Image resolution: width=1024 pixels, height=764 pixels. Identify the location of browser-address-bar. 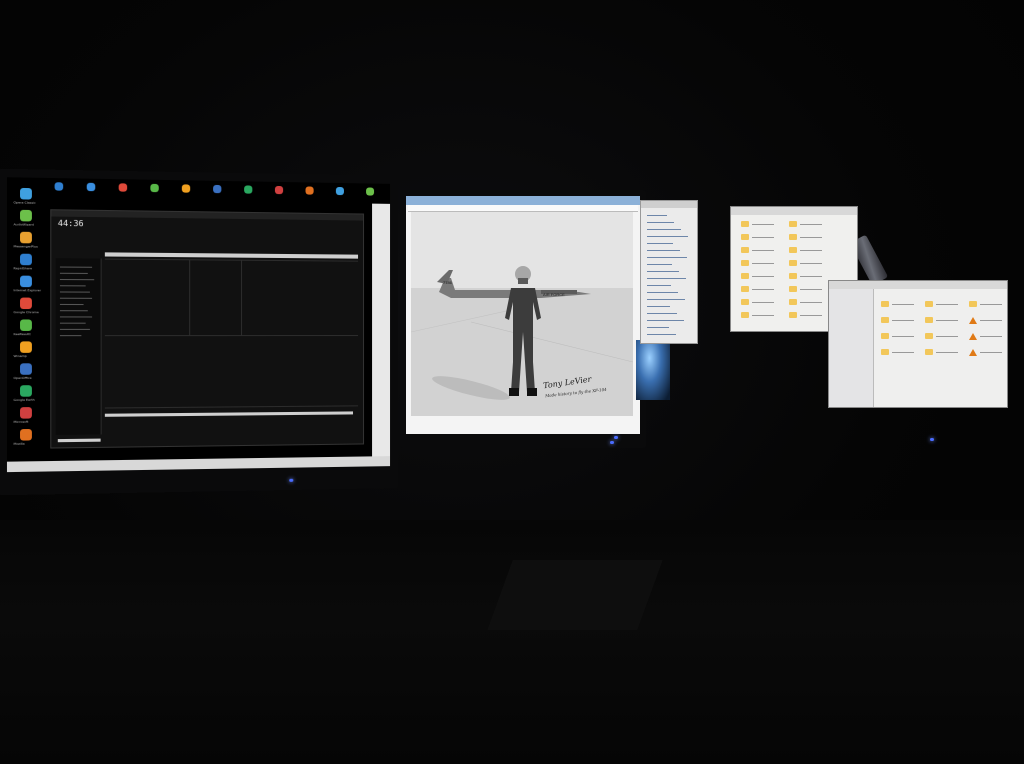
(523, 208).